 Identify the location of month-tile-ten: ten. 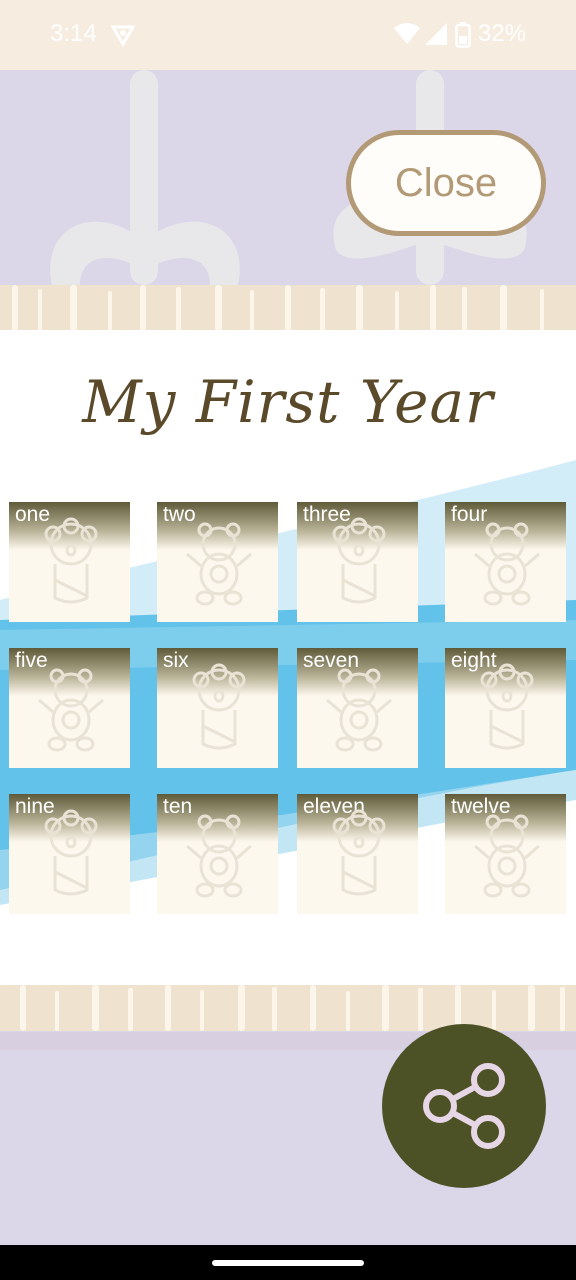
(217, 854).